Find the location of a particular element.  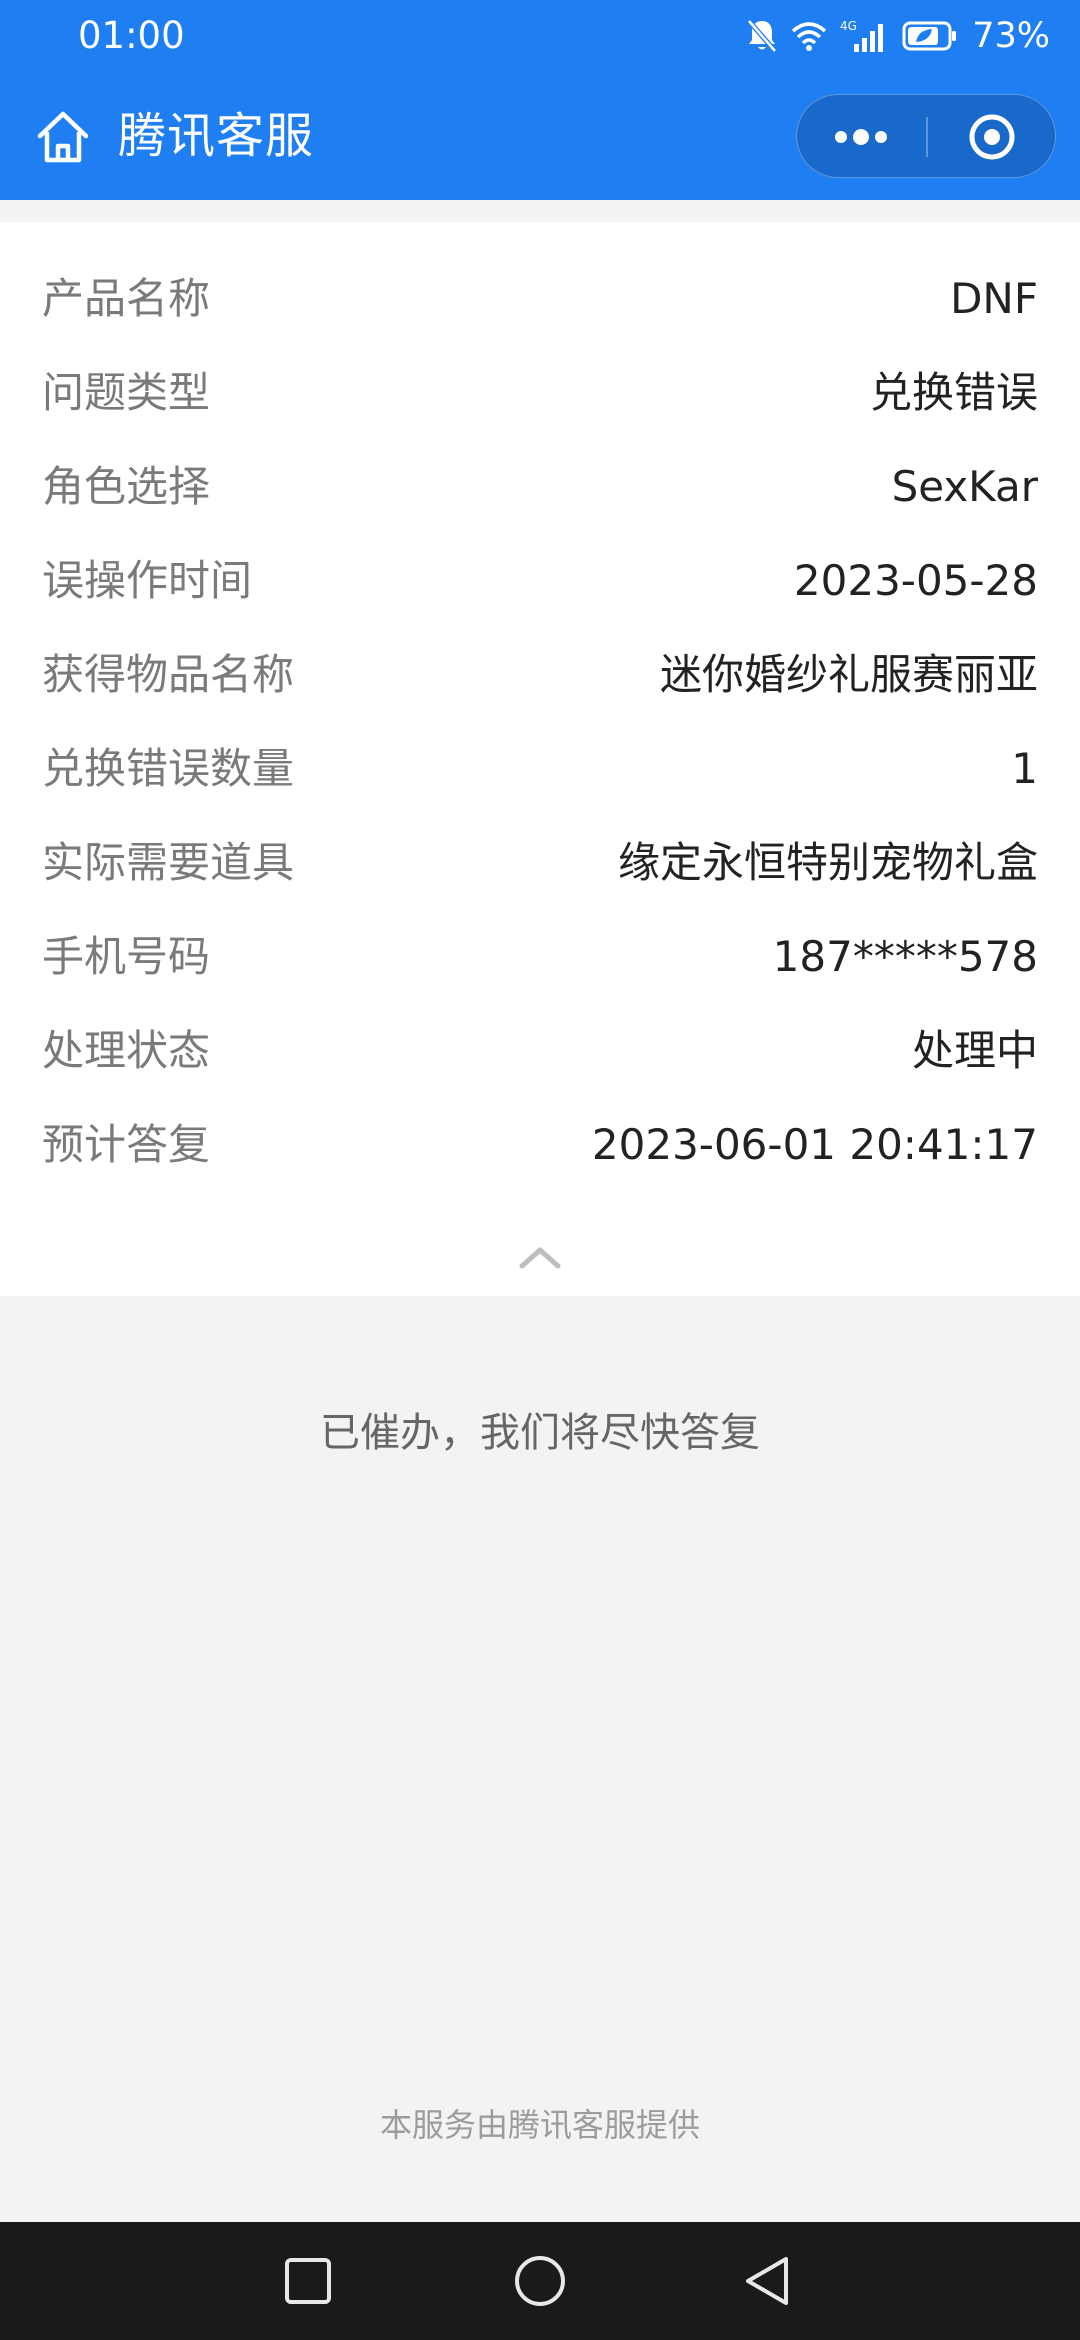

urge-notice: 已催办，我们将尽快答复 is located at coordinates (540, 1433).